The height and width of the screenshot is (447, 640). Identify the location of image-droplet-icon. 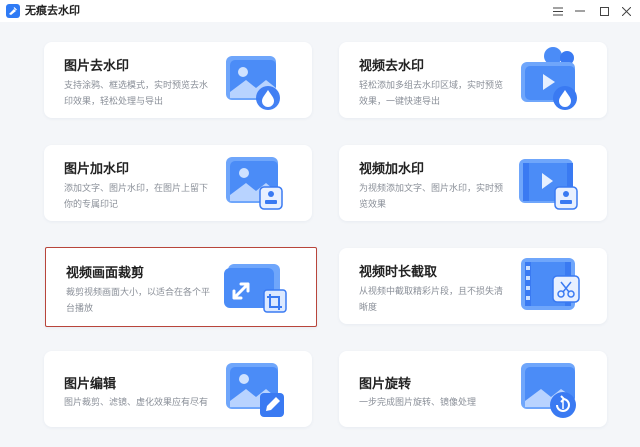
(253, 83).